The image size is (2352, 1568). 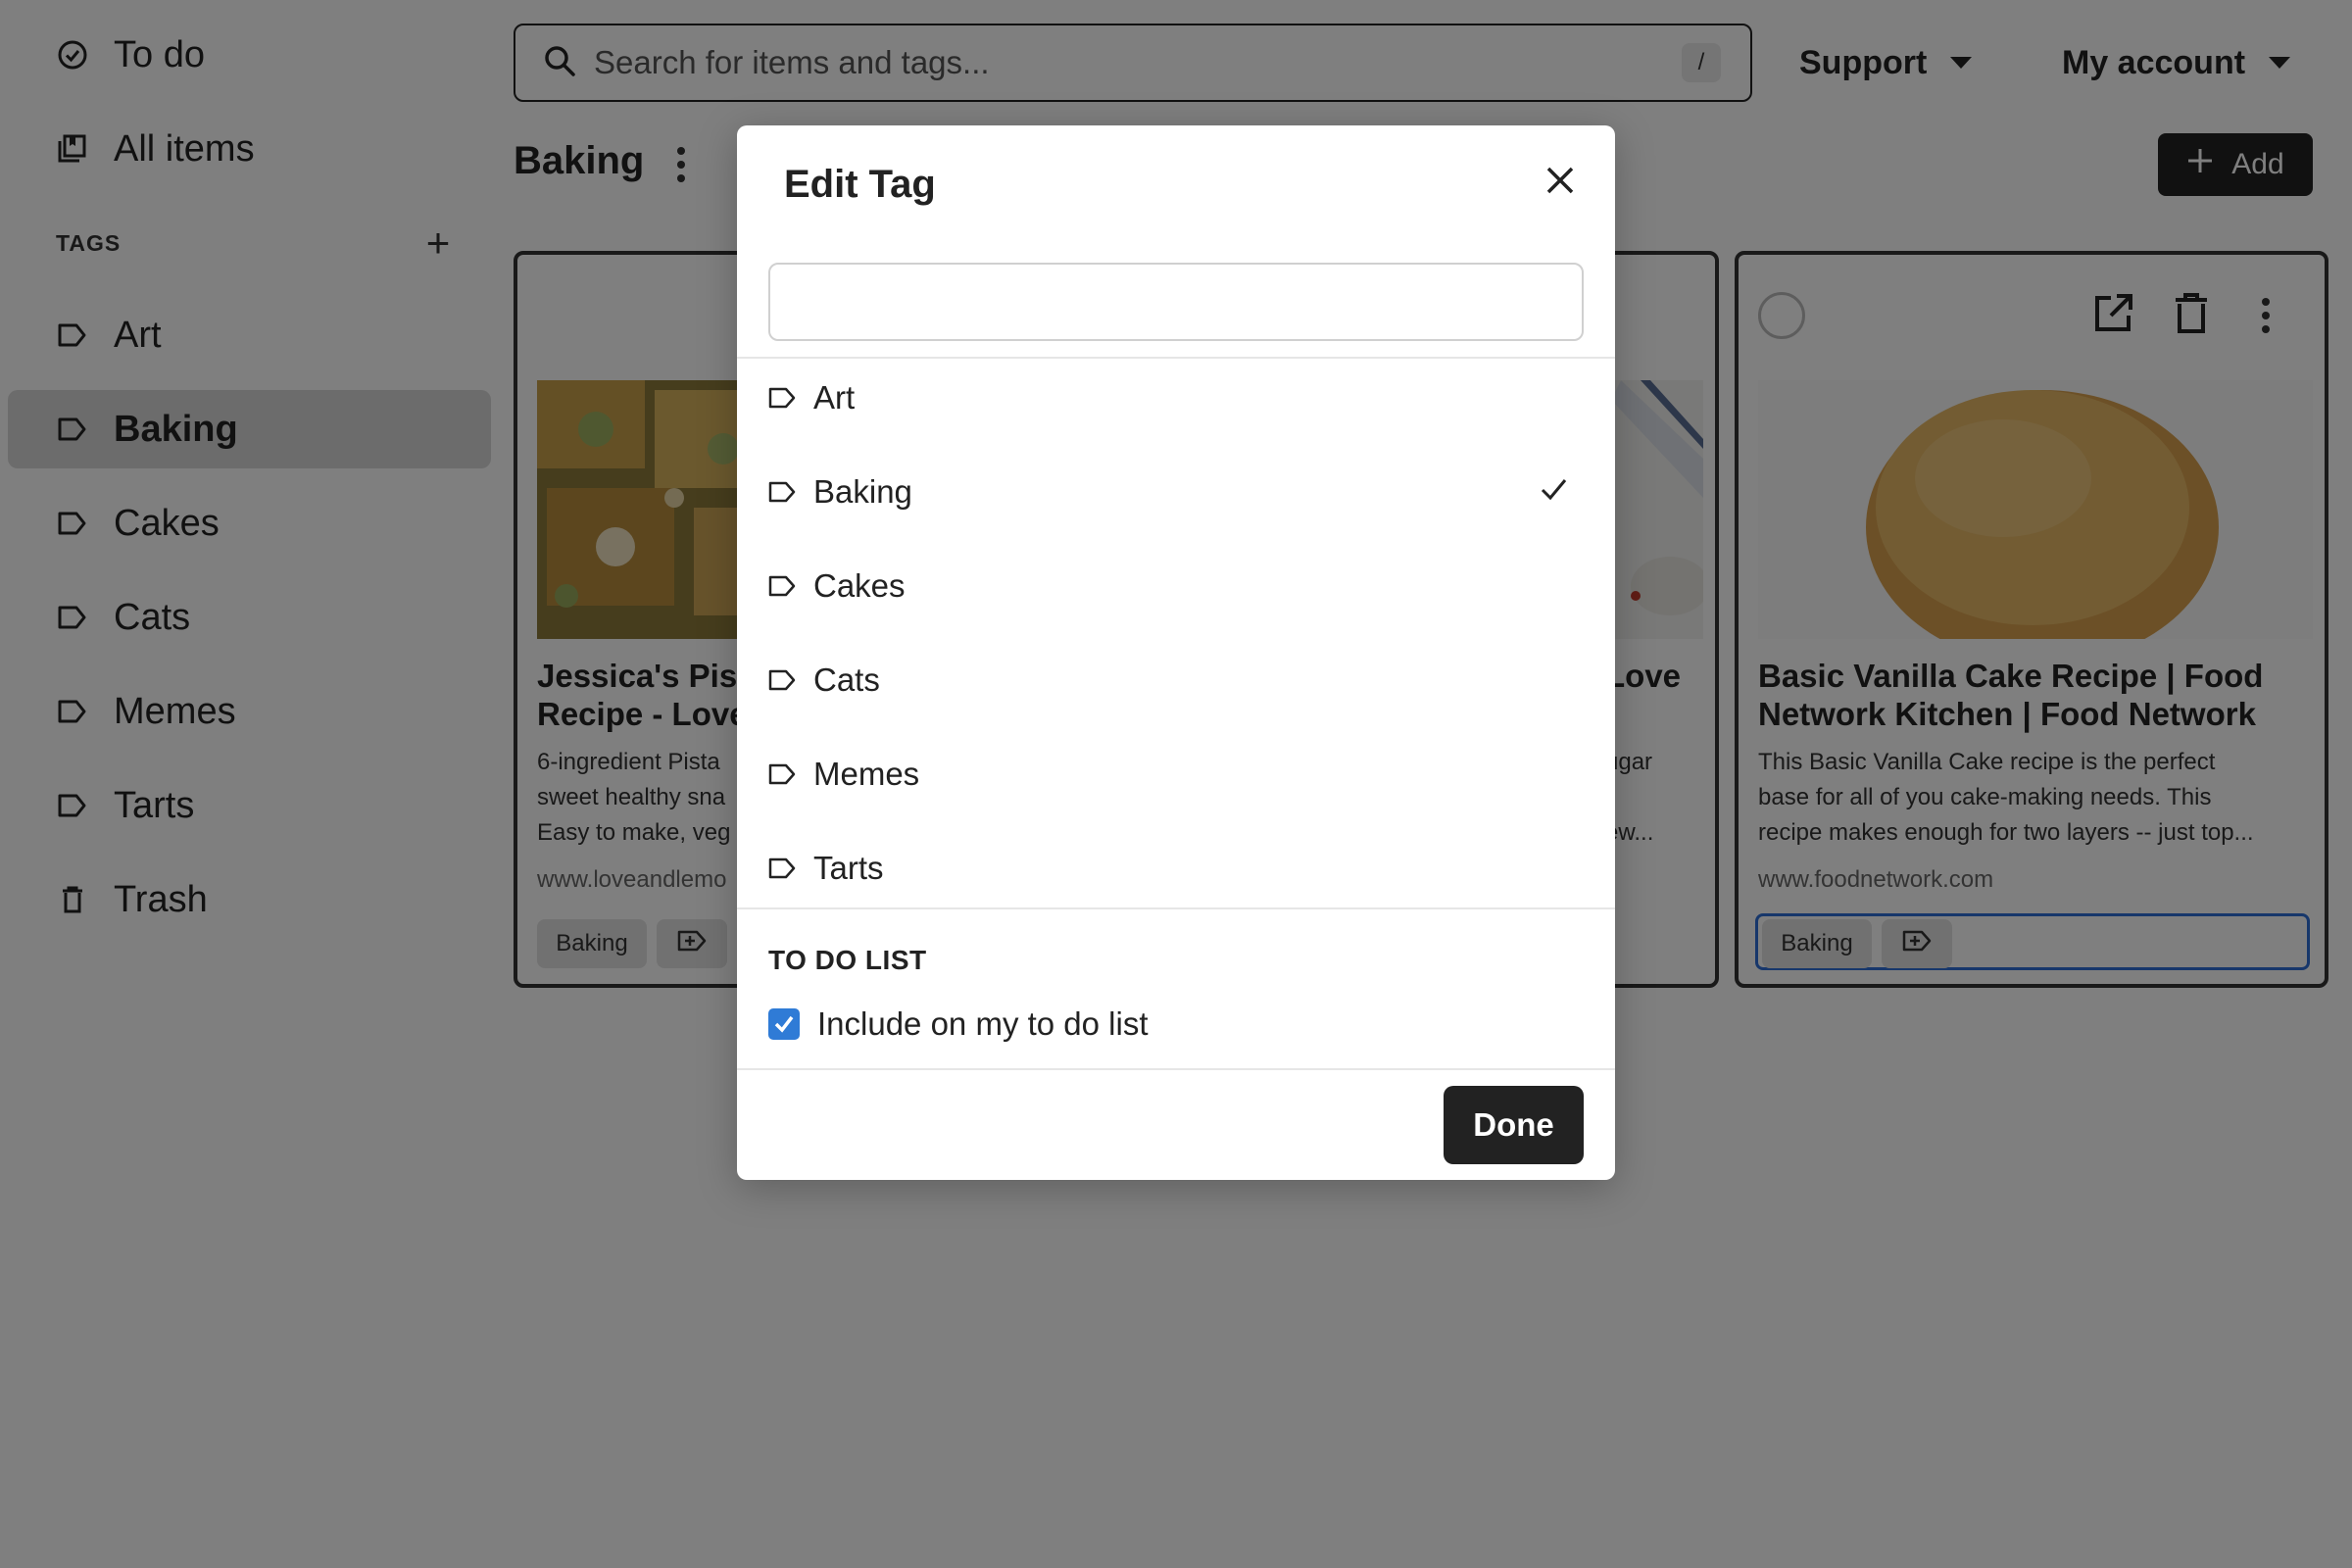 I want to click on dialog-tag-label: Memes, so click(x=866, y=774).